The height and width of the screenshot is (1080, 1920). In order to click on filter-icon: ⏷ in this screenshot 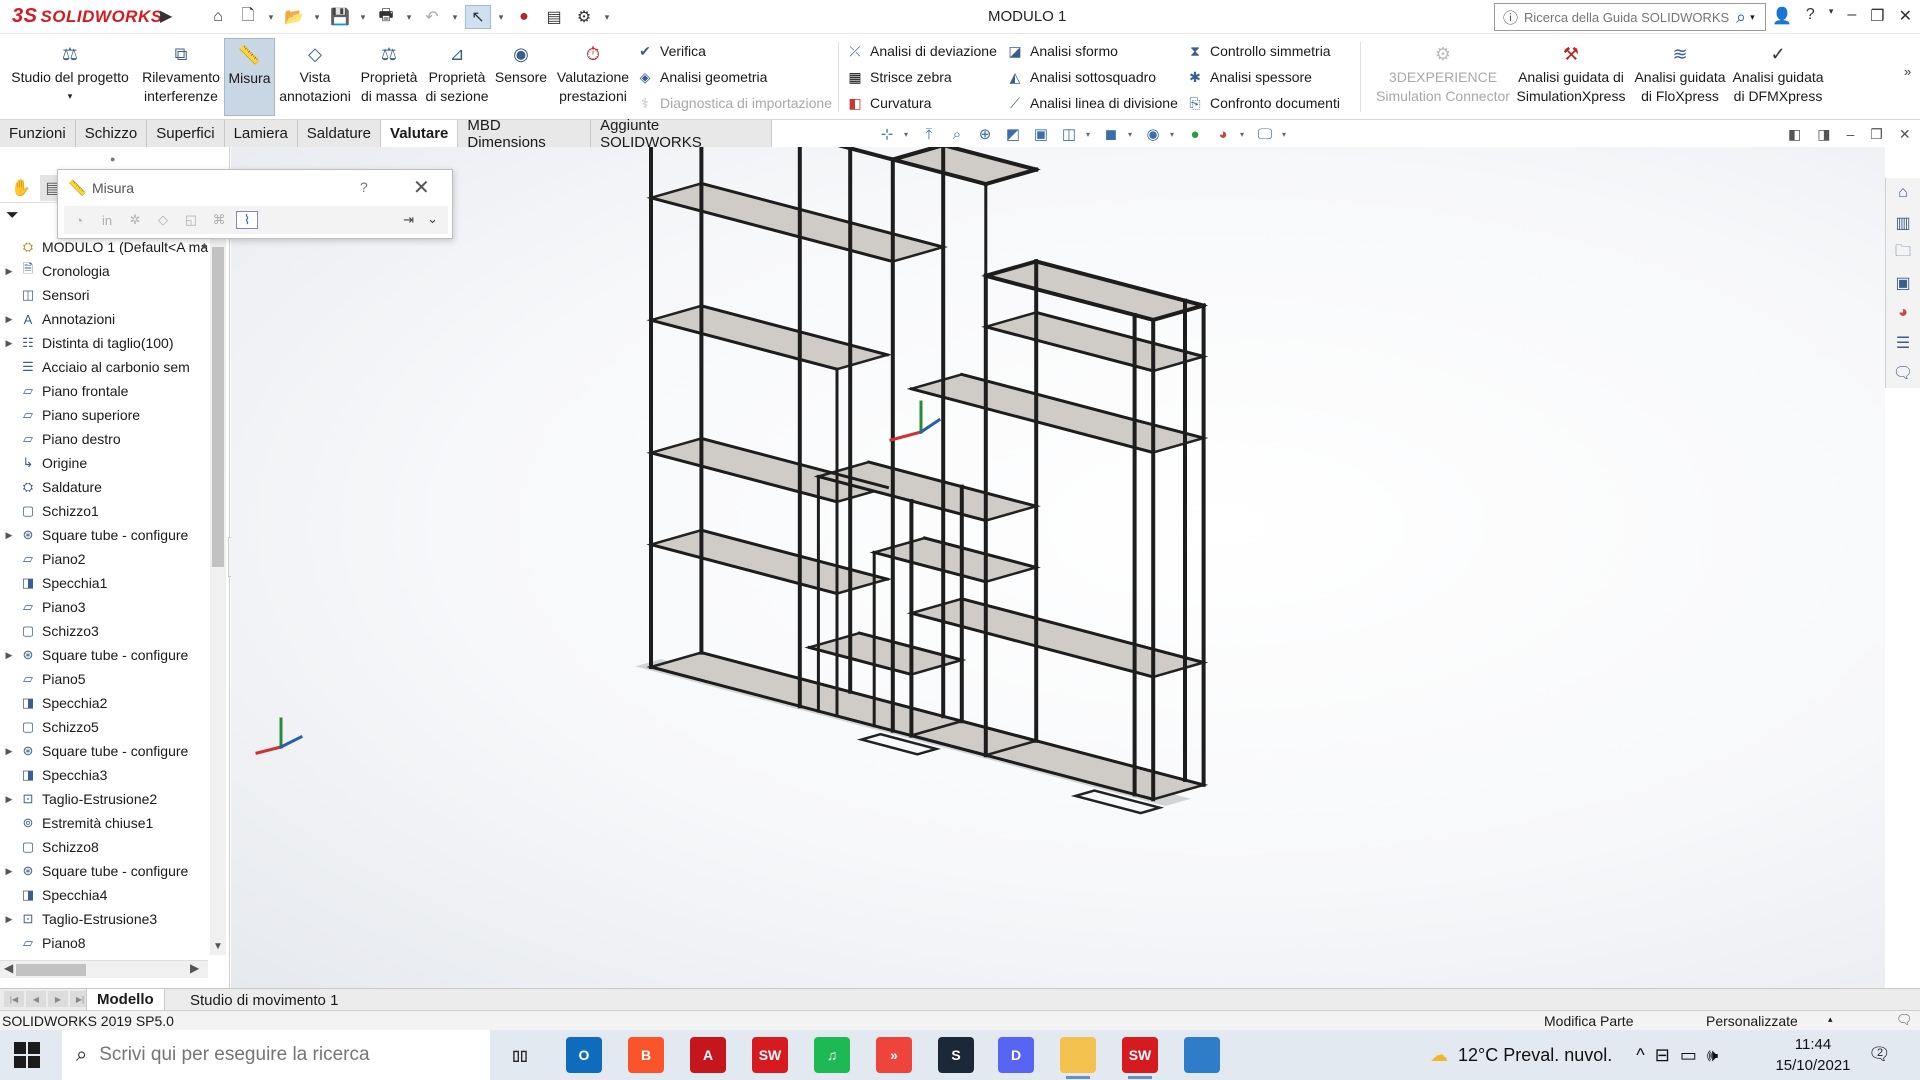, I will do `click(12, 216)`.